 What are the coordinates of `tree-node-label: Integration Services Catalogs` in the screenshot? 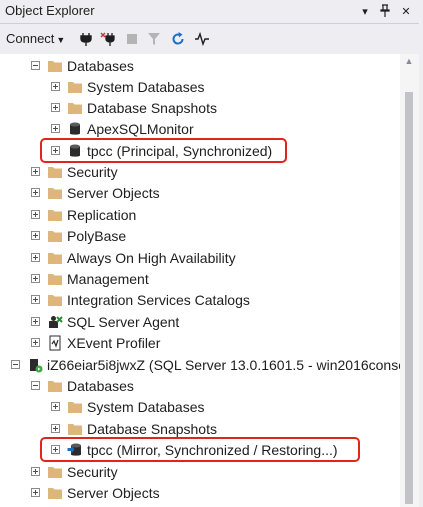 It's located at (158, 299).